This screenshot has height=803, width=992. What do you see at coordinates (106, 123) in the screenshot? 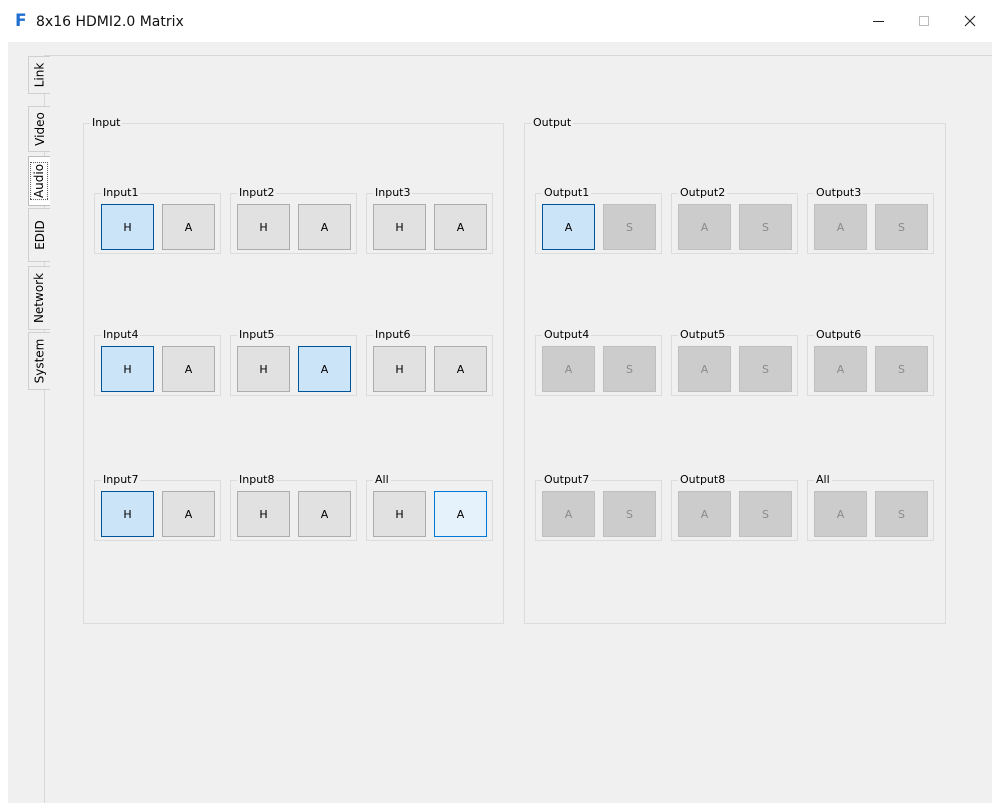
I see `input-group-title: Input` at bounding box center [106, 123].